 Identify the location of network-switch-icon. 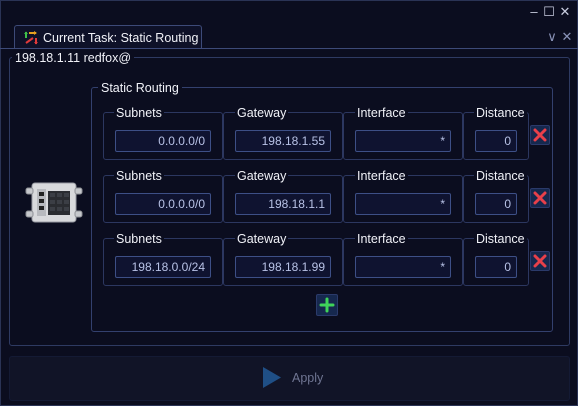
(54, 202).